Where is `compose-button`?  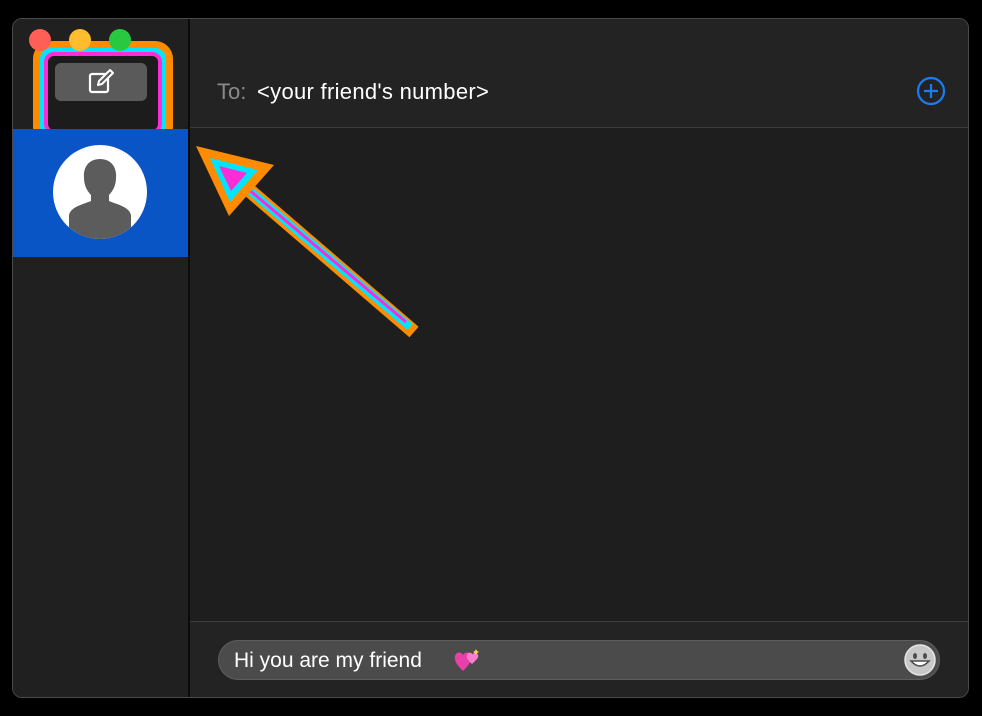 compose-button is located at coordinates (101, 82).